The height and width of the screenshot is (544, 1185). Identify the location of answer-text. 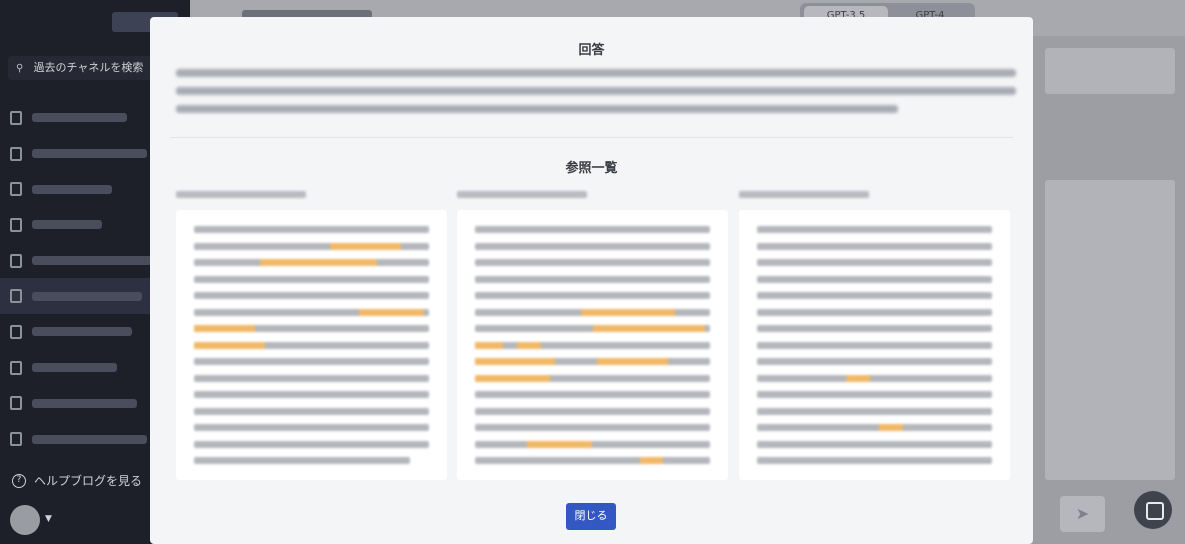
(596, 96).